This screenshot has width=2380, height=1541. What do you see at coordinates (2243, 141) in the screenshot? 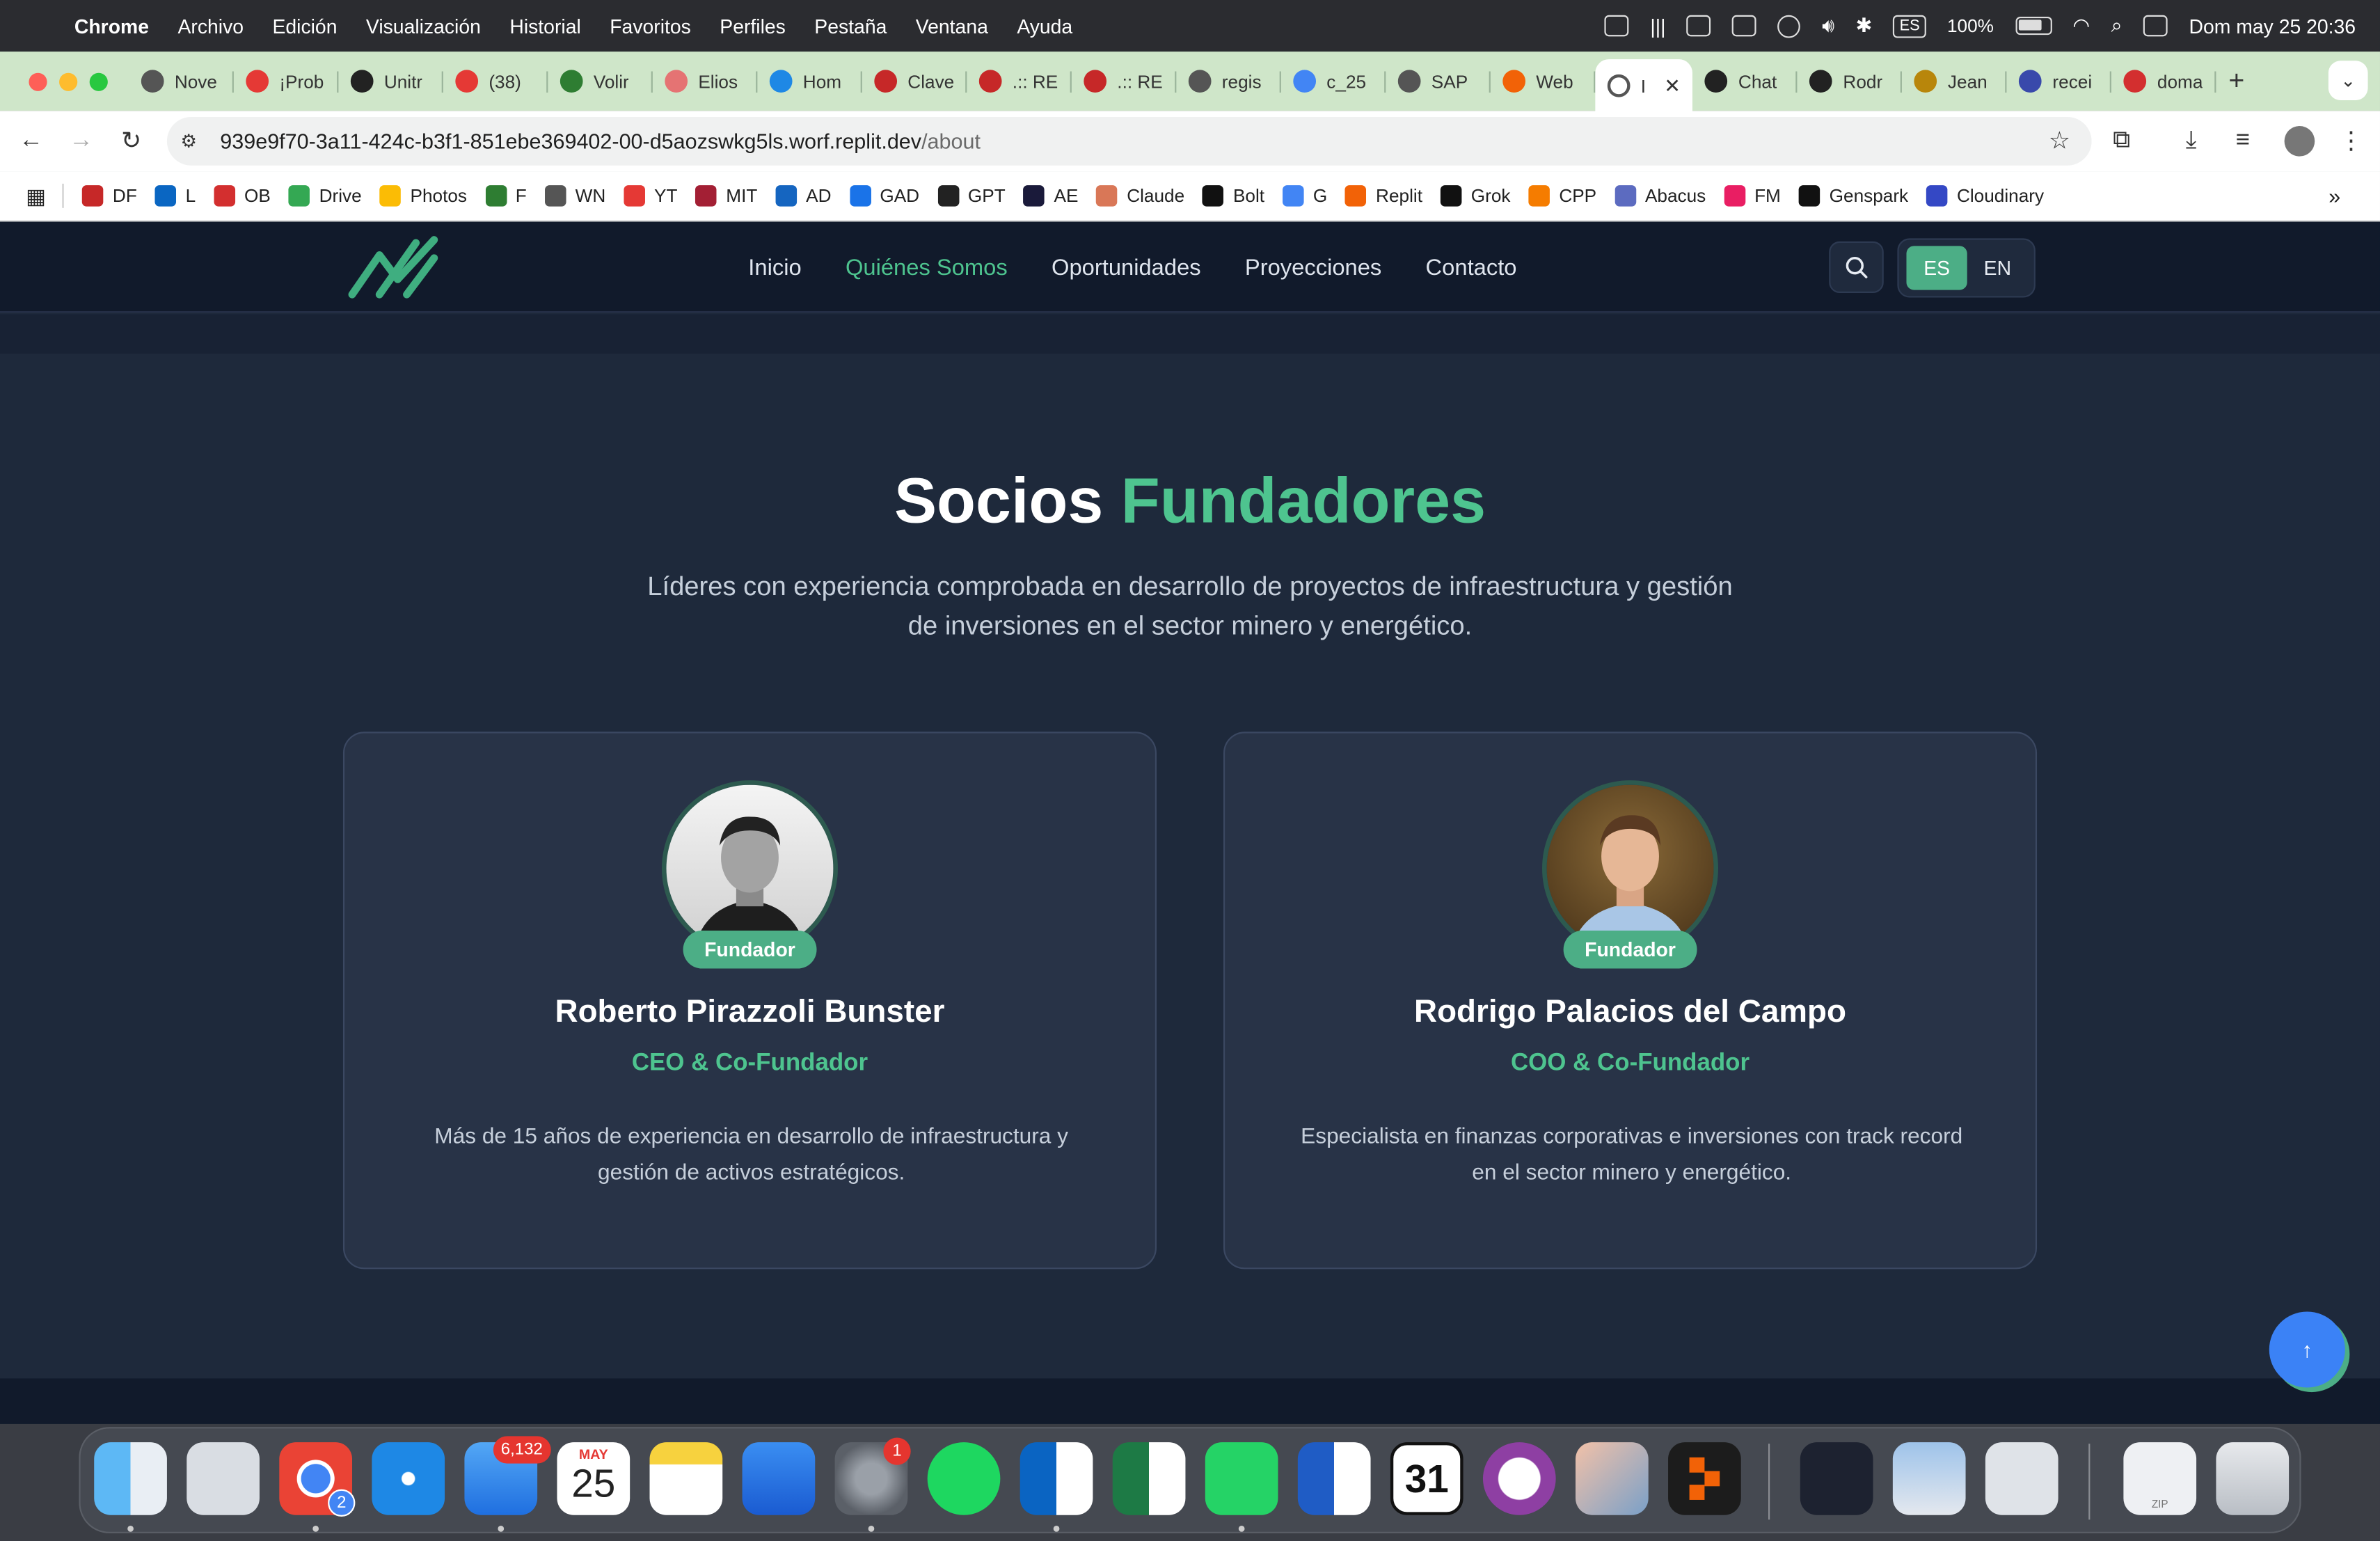
I see `media-control-icon: ≡` at bounding box center [2243, 141].